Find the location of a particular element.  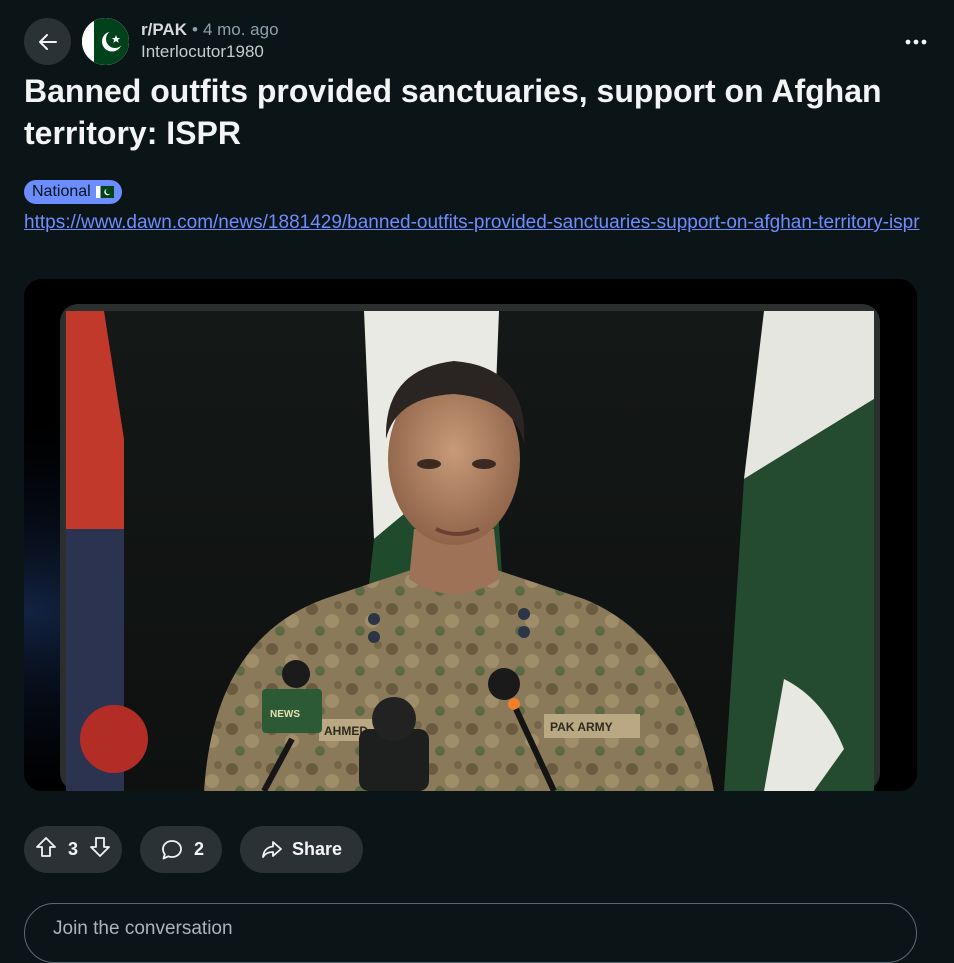

upvote-button is located at coordinates (46, 849).